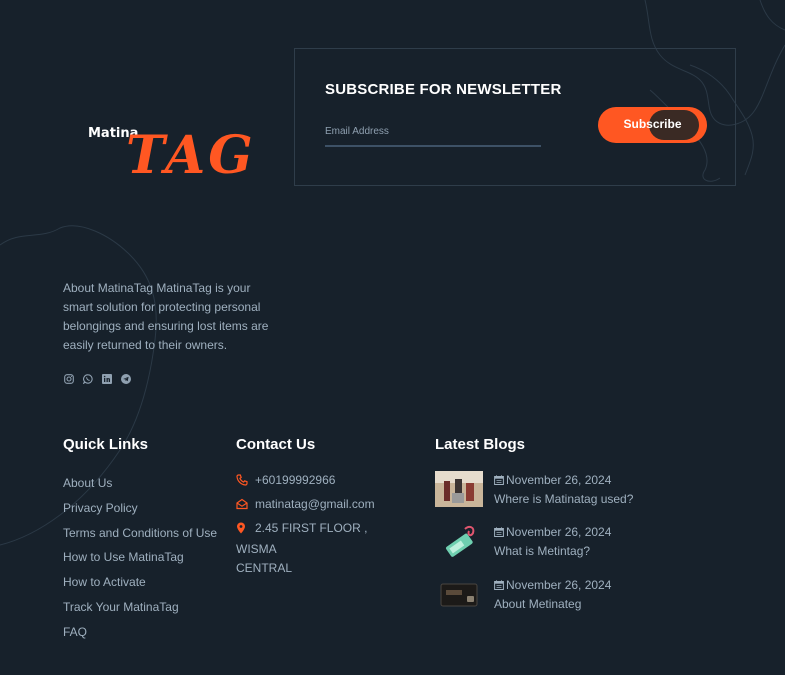 Image resolution: width=785 pixels, height=675 pixels. I want to click on matinatag-logo: Matina TAG, so click(177, 157).